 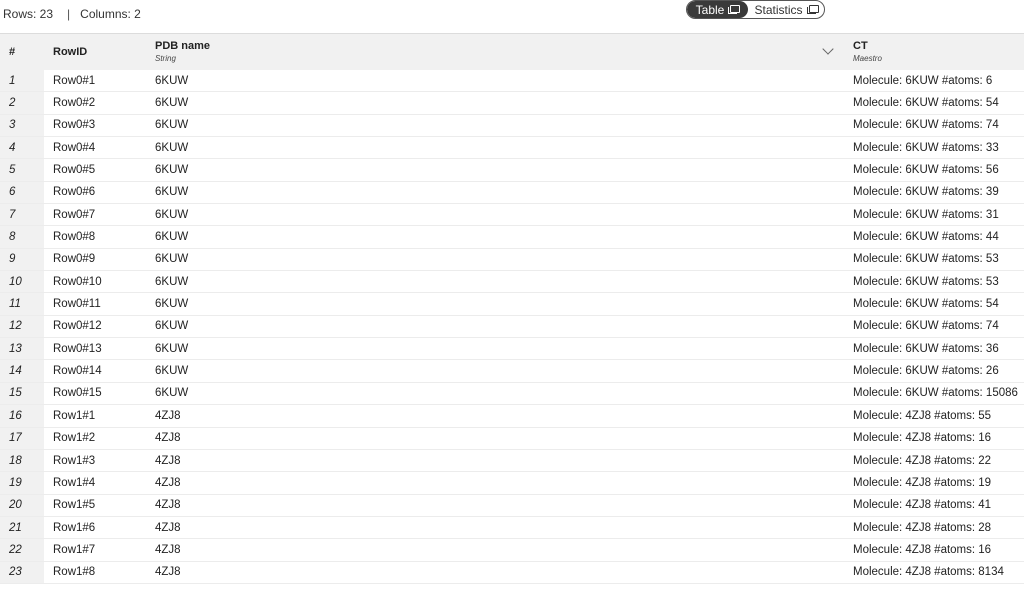 What do you see at coordinates (12, 52) in the screenshot?
I see `column-header-index: #` at bounding box center [12, 52].